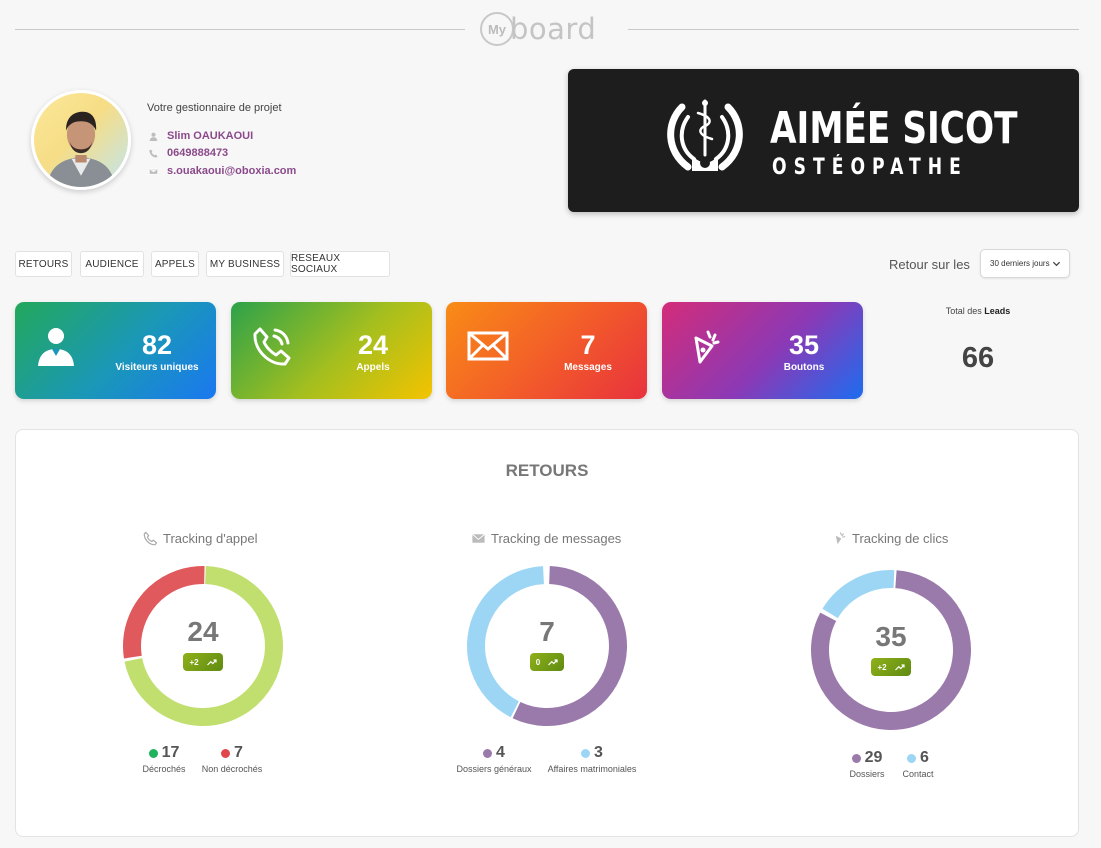  I want to click on stat-label: Boutons, so click(804, 367).